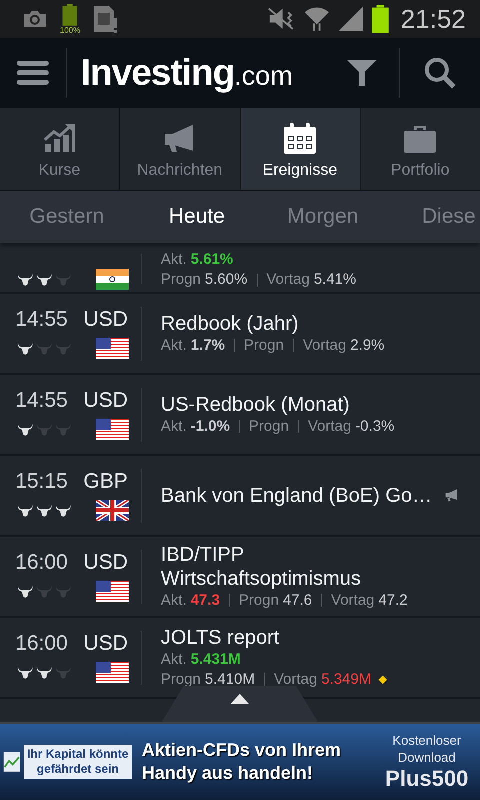 The width and height of the screenshot is (480, 800). Describe the element at coordinates (281, 19) in the screenshot. I see `muted-speaker-icon` at that location.